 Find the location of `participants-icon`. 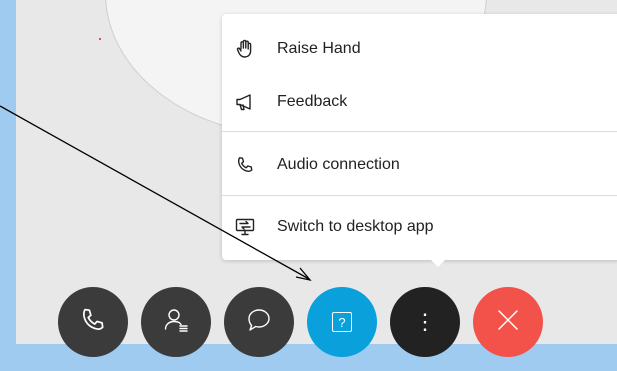

participants-icon is located at coordinates (176, 322).